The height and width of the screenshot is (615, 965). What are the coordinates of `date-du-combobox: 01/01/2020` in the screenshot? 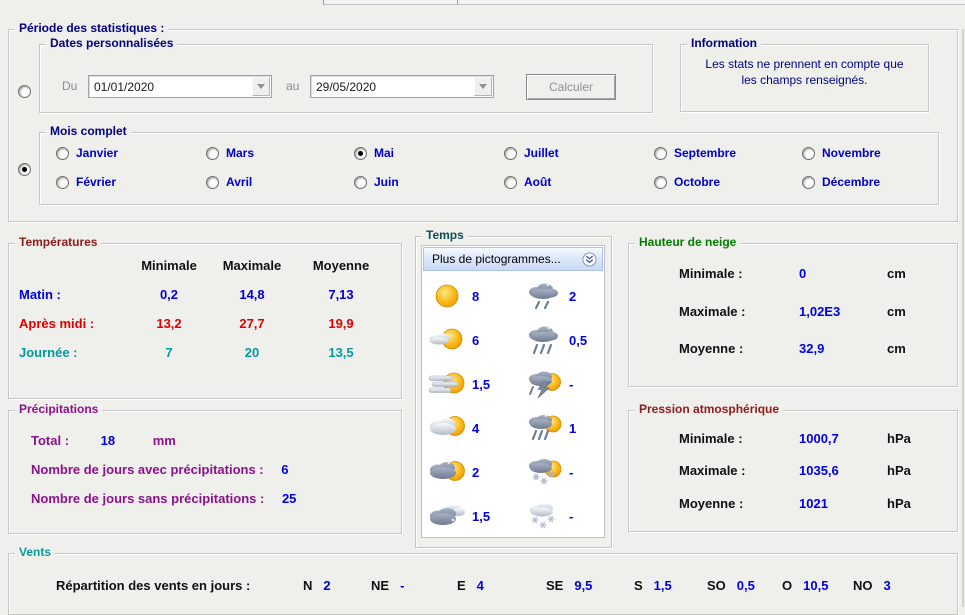 It's located at (180, 86).